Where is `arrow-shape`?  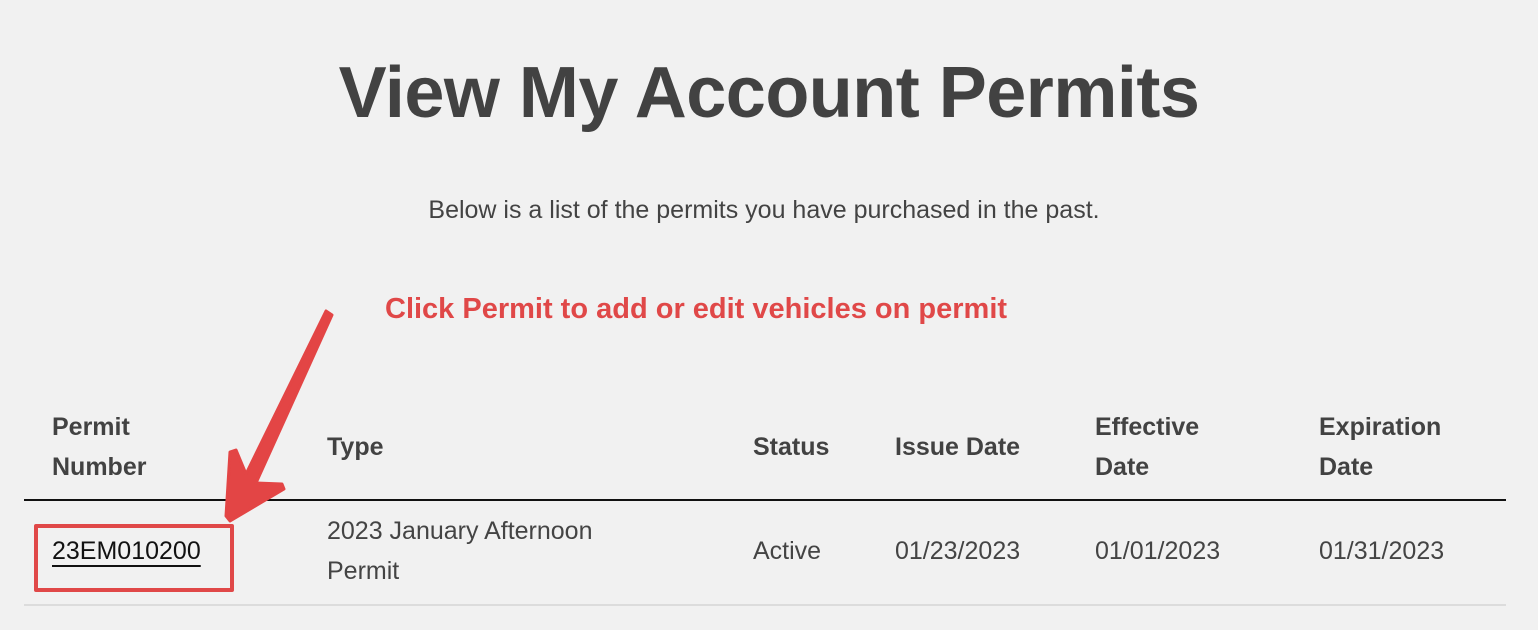
arrow-shape is located at coordinates (279, 416).